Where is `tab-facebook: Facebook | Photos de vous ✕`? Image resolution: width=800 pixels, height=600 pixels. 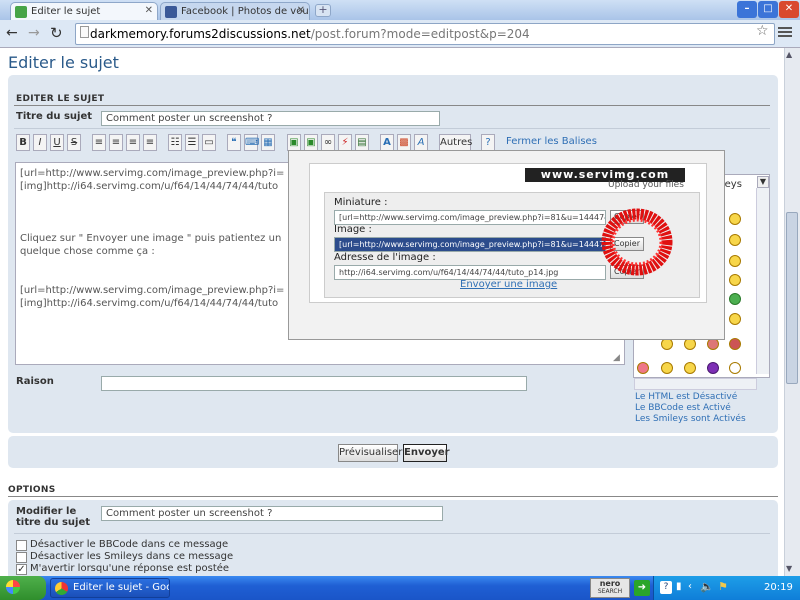 tab-facebook: Facebook | Photos de vous ✕ is located at coordinates (235, 11).